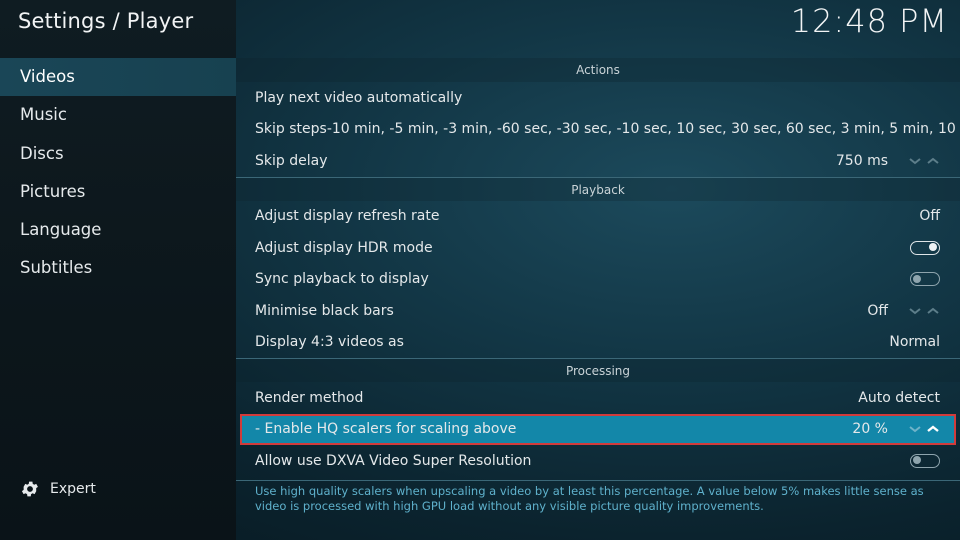 This screenshot has width=960, height=540. I want to click on sidebar-item-videos: Videos, so click(118, 77).